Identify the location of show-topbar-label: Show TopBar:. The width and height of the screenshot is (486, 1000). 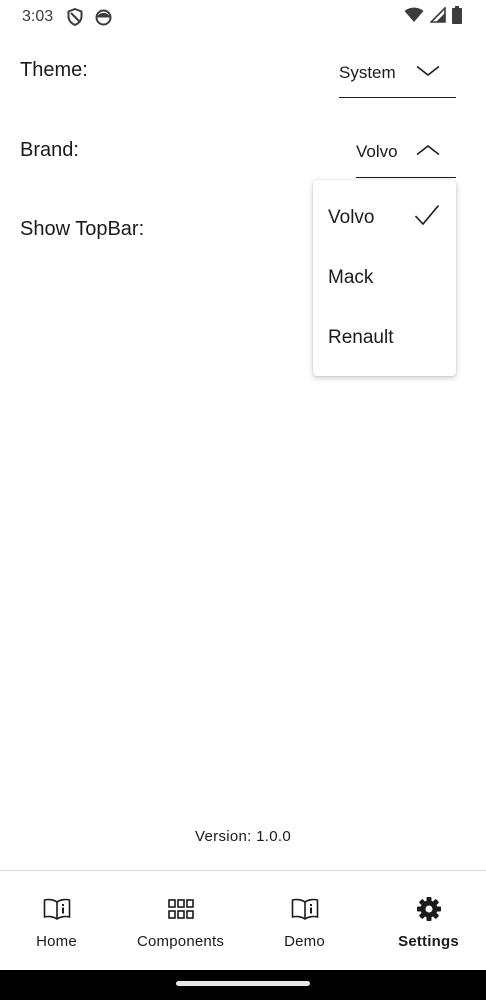
(82, 229).